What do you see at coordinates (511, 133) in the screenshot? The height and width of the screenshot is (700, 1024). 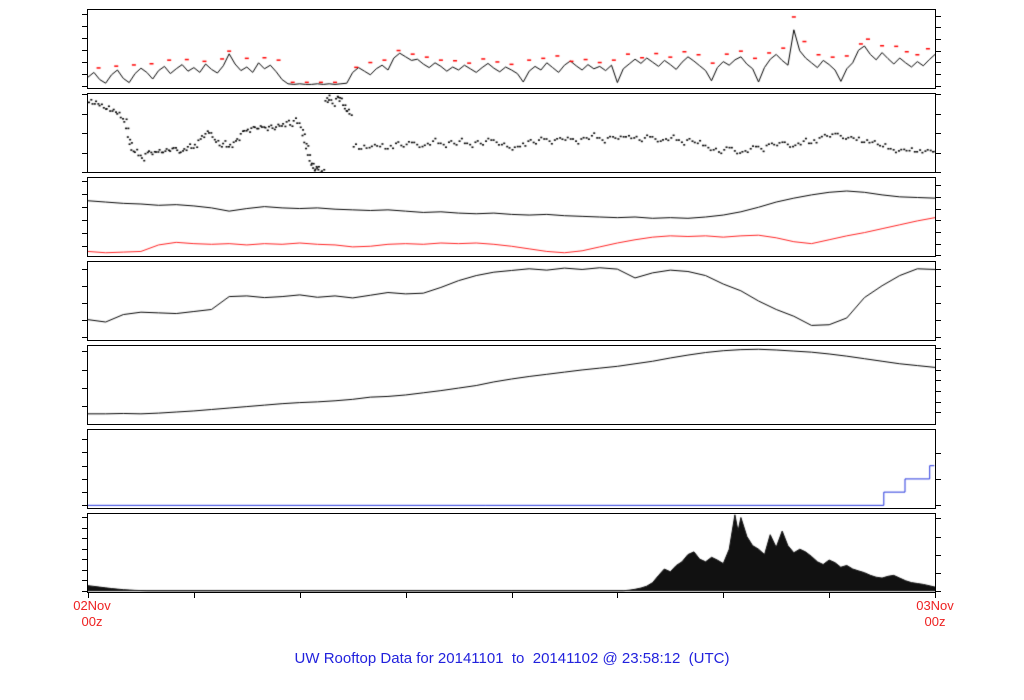 I see `dir-trace-canvas` at bounding box center [511, 133].